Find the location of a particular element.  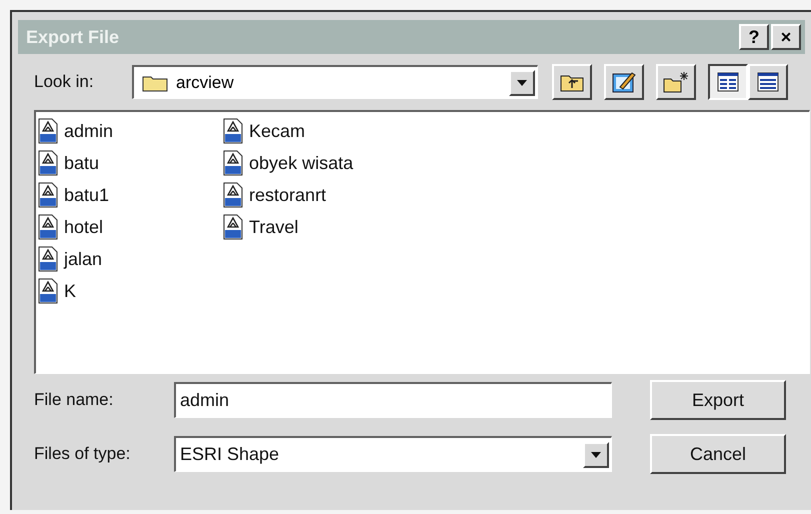

file-type-dropdown: ESRI Shape is located at coordinates (393, 454).